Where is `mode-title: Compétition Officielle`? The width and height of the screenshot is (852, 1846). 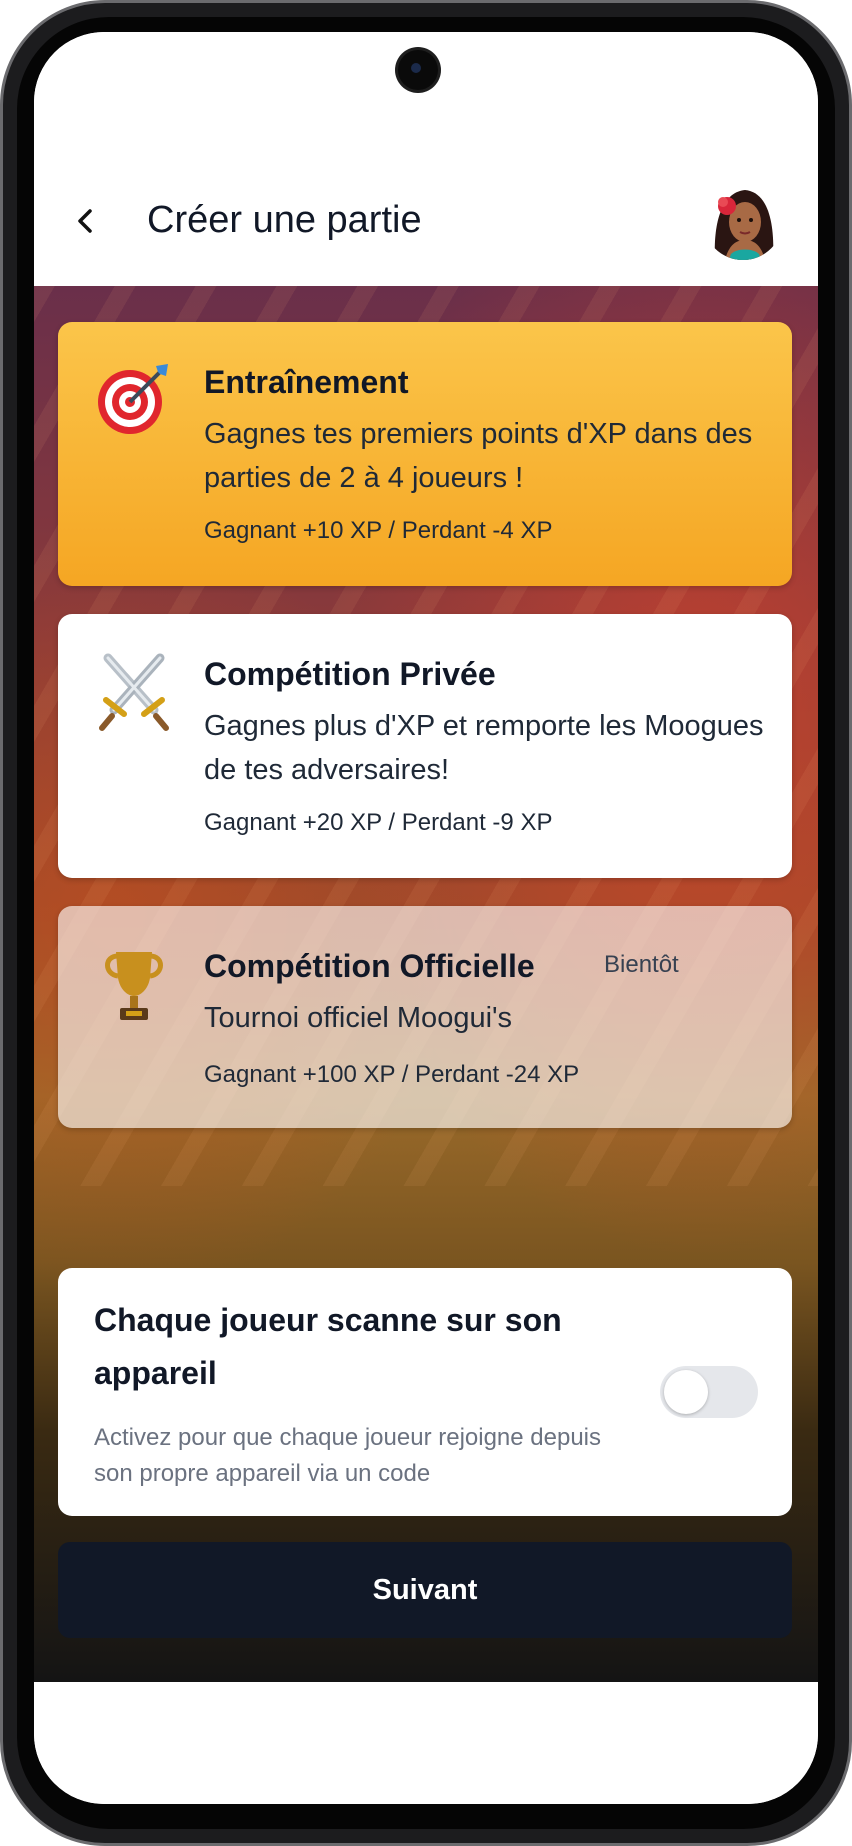
mode-title: Compétition Officielle is located at coordinates (369, 966).